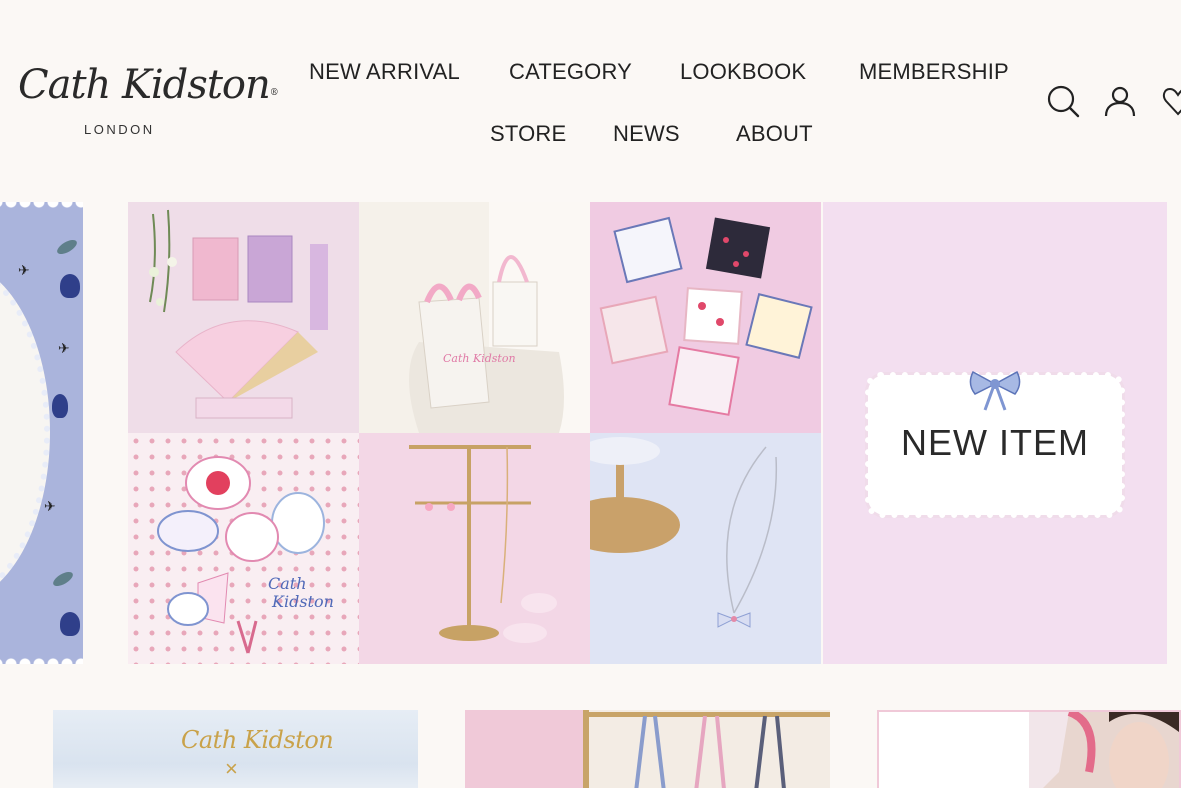 The width and height of the screenshot is (1181, 788). I want to click on tile-handkerchiefs, so click(705, 317).